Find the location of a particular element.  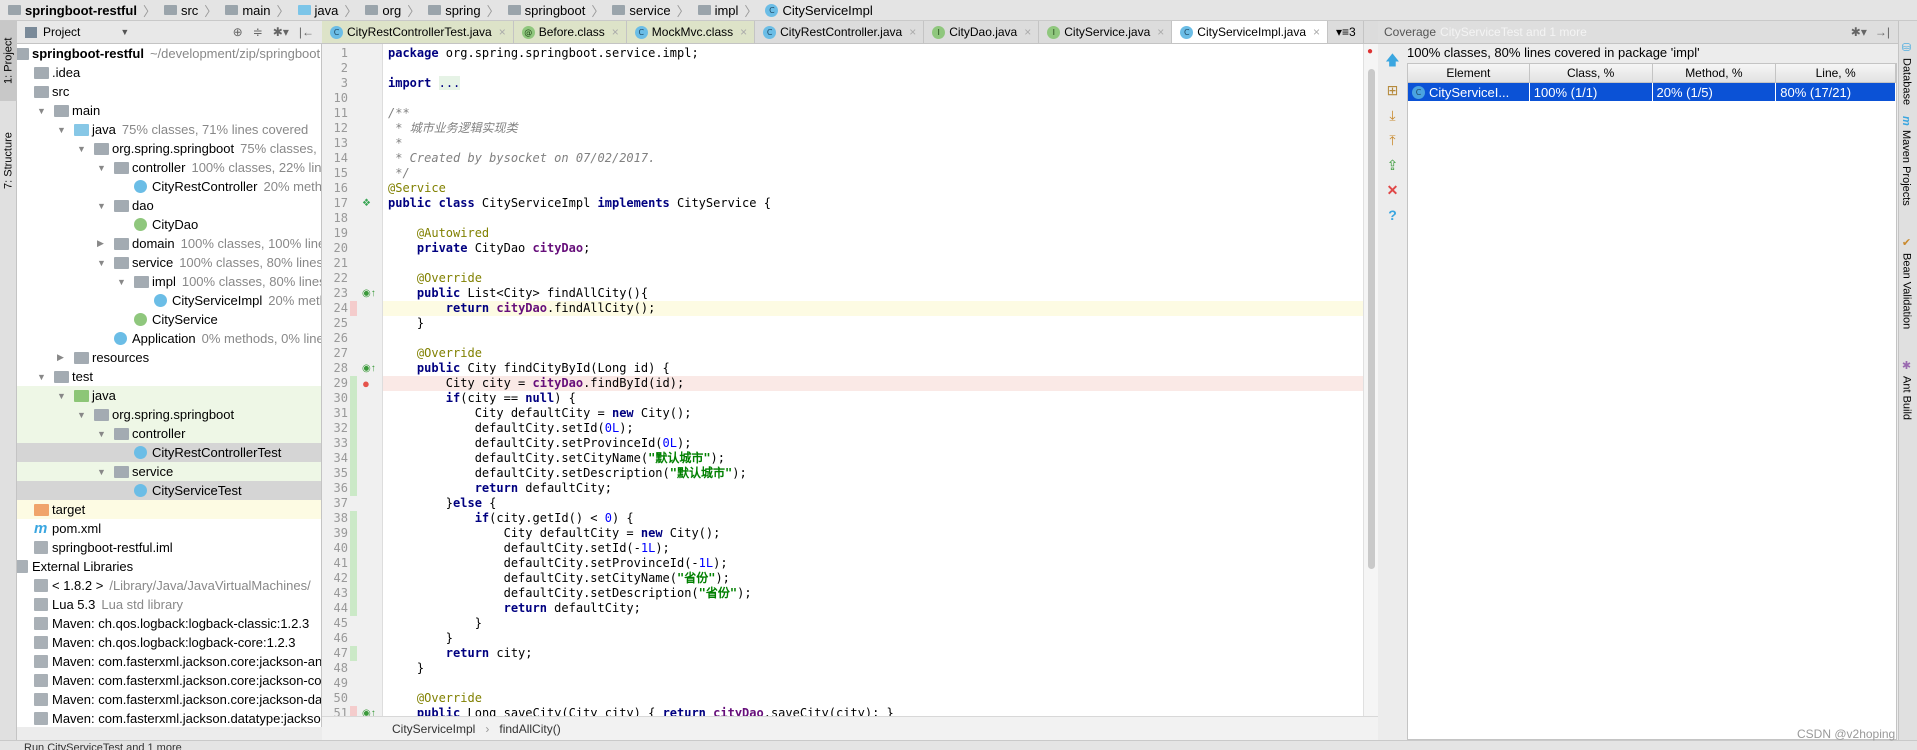

tree-item: CityDao is located at coordinates (169, 224).